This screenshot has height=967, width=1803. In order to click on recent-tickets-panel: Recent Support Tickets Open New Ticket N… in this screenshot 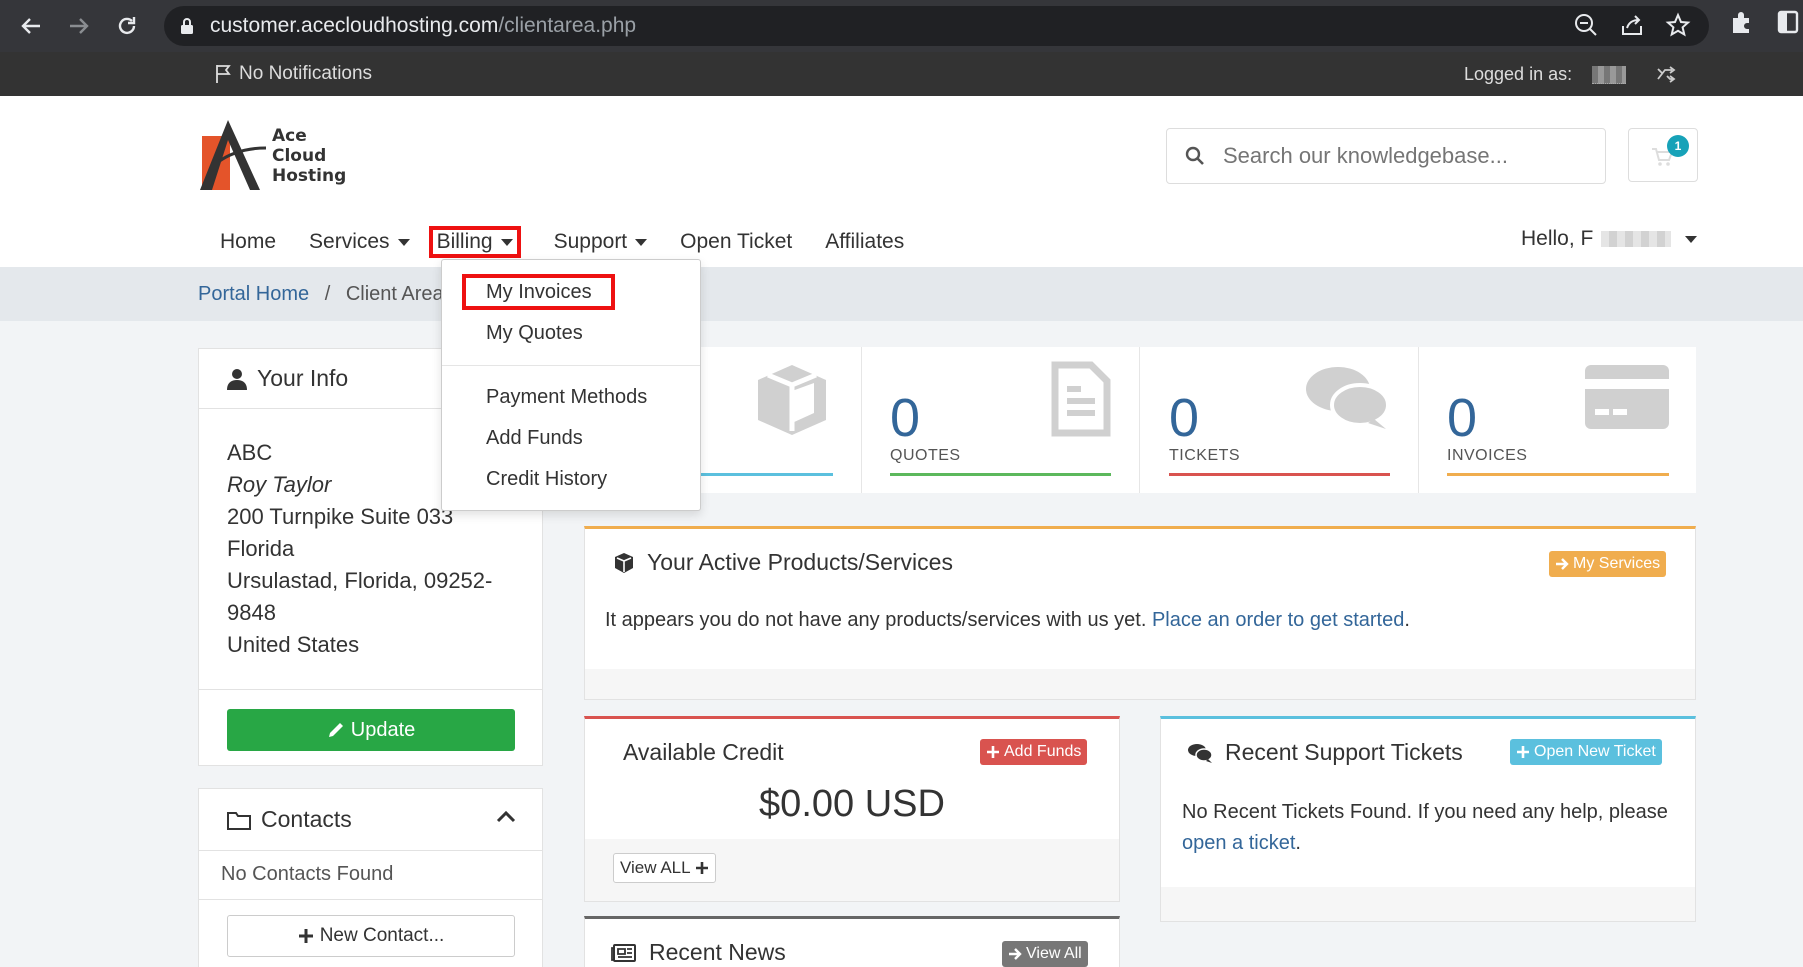, I will do `click(1428, 819)`.